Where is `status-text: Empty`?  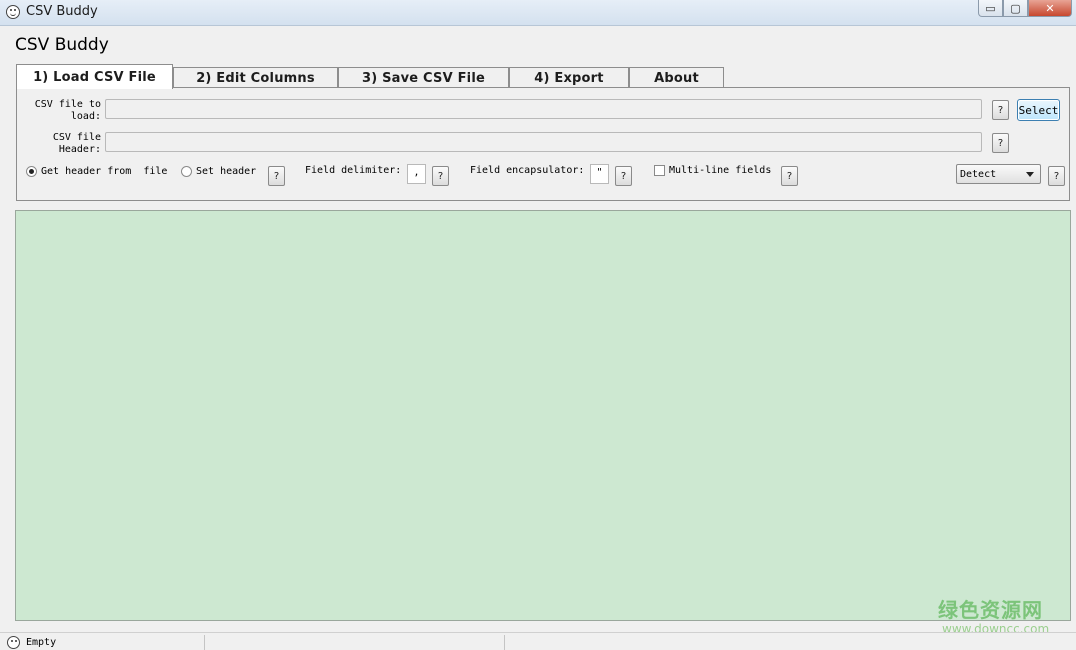
status-text: Empty is located at coordinates (41, 642).